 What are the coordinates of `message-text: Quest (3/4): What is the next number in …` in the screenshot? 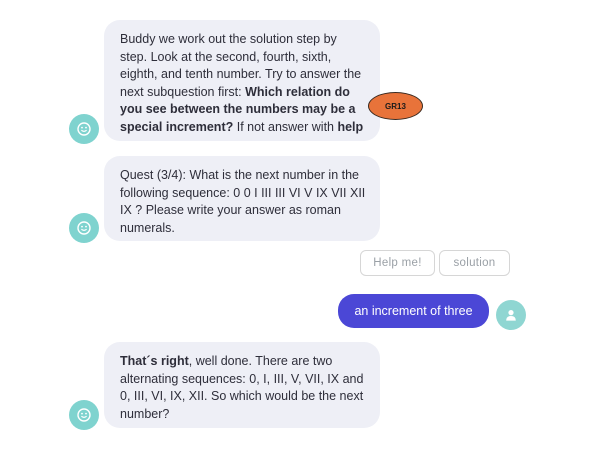 It's located at (243, 201).